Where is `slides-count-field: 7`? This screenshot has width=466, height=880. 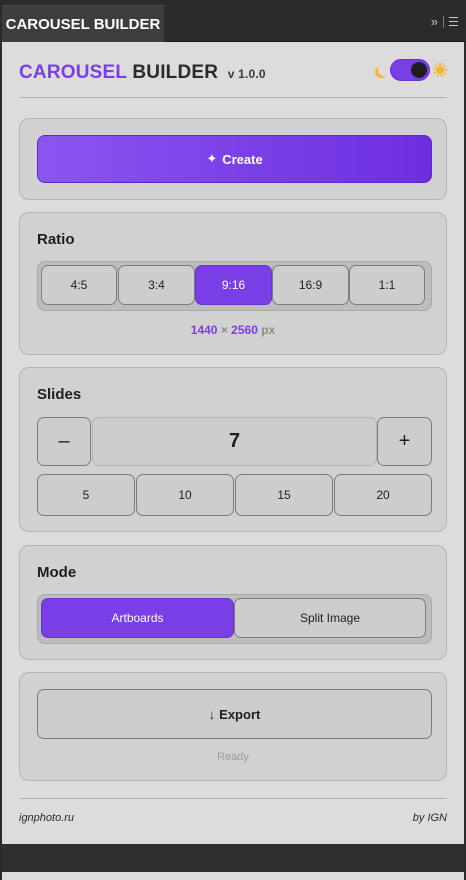 slides-count-field: 7 is located at coordinates (234, 441).